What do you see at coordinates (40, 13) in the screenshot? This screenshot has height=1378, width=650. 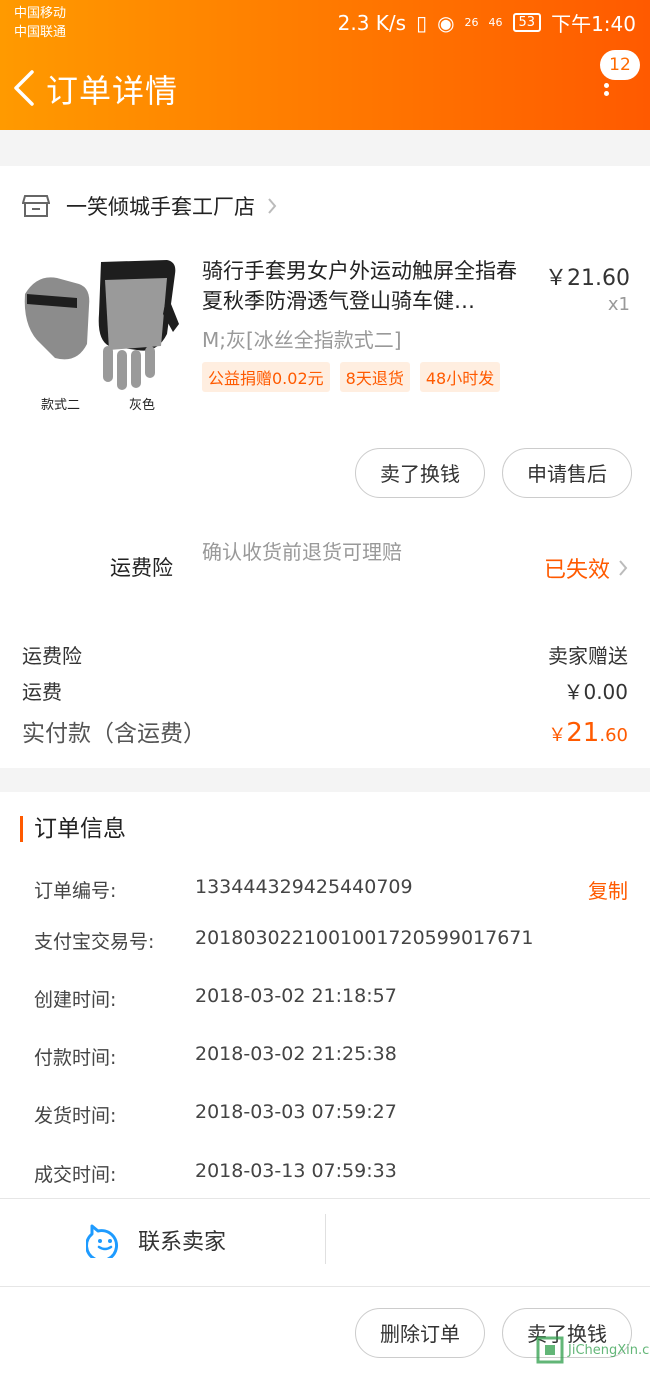 I see `carrier-1: 中国移动` at bounding box center [40, 13].